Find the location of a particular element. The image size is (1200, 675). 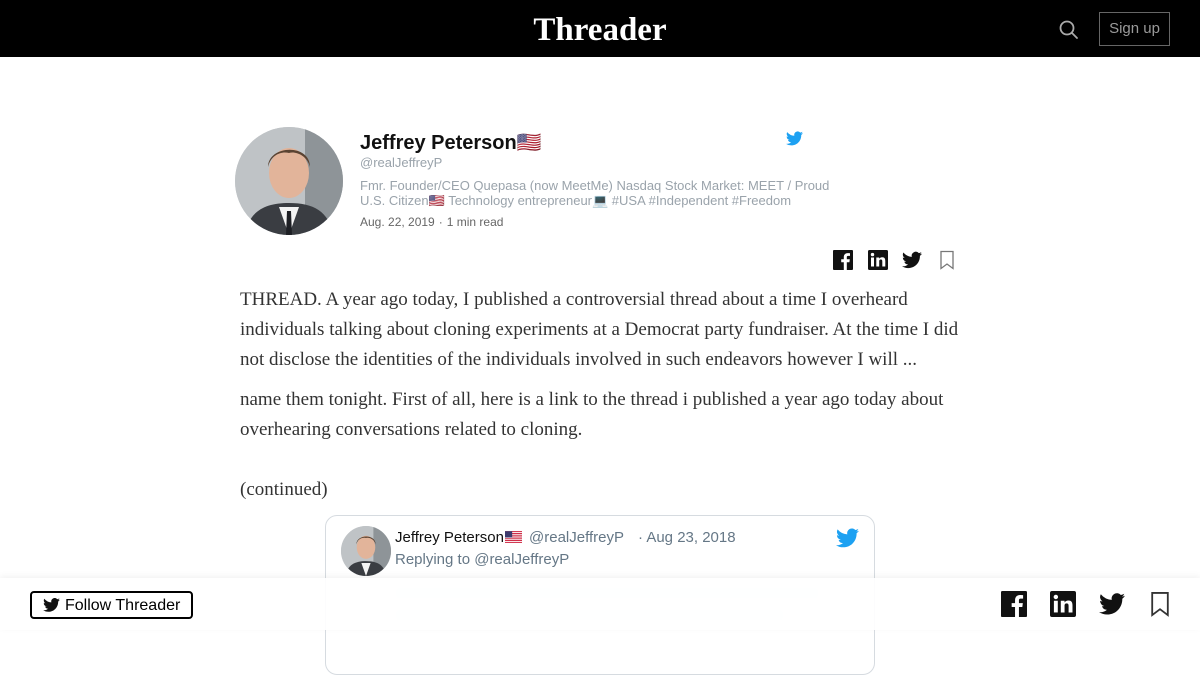

top-navbar: Threader Sign up is located at coordinates (600, 28).